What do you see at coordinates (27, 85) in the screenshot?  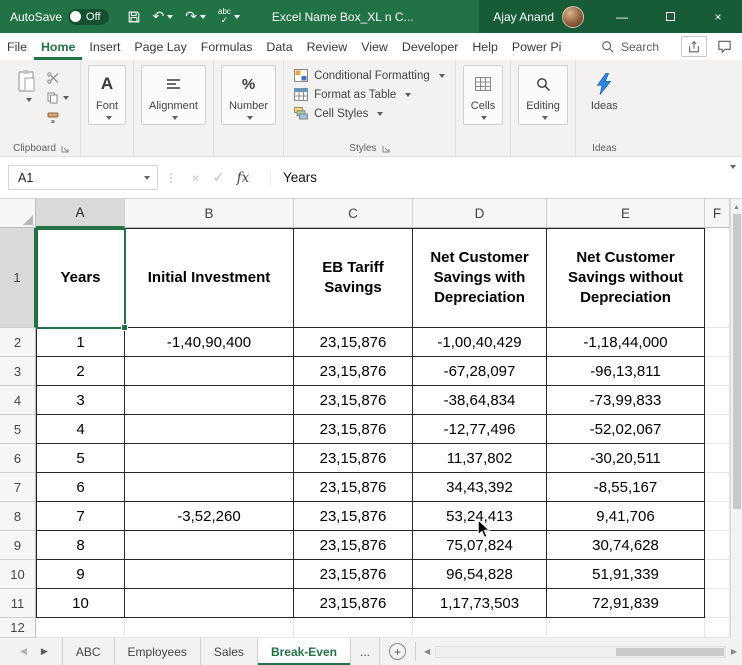 I see `paste-button` at bounding box center [27, 85].